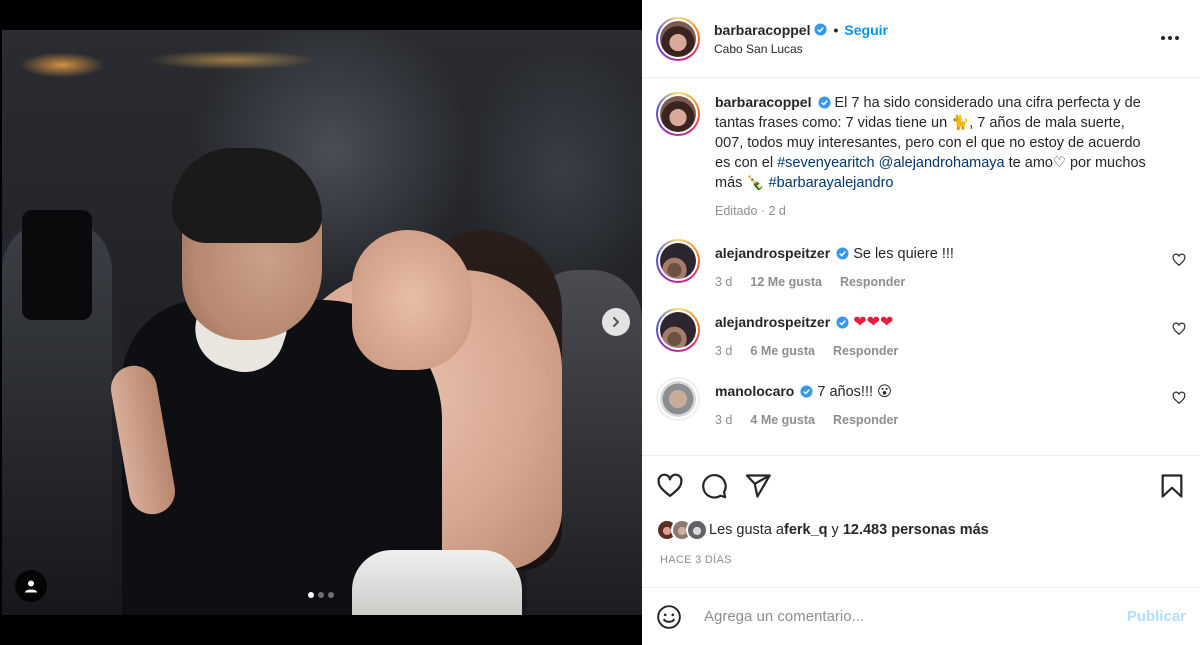 This screenshot has width=1200, height=645. Describe the element at coordinates (921, 39) in the screenshot. I see `post-header: barbaracoppel • Seguir Cabo San Lucas` at that location.